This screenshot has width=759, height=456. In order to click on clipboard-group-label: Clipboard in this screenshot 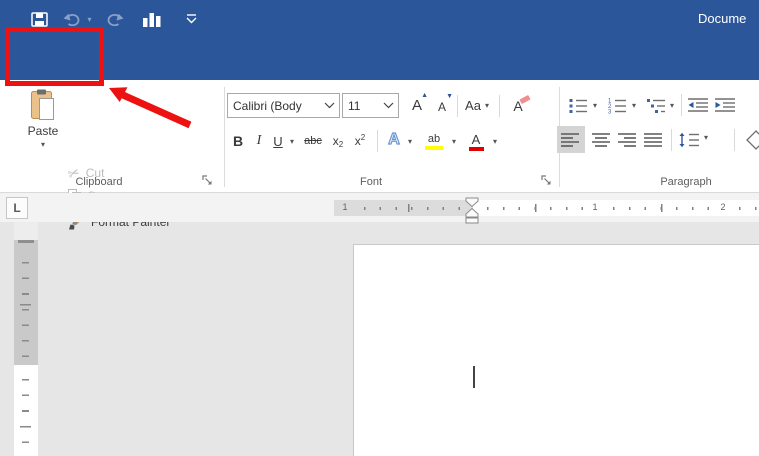, I will do `click(99, 182)`.